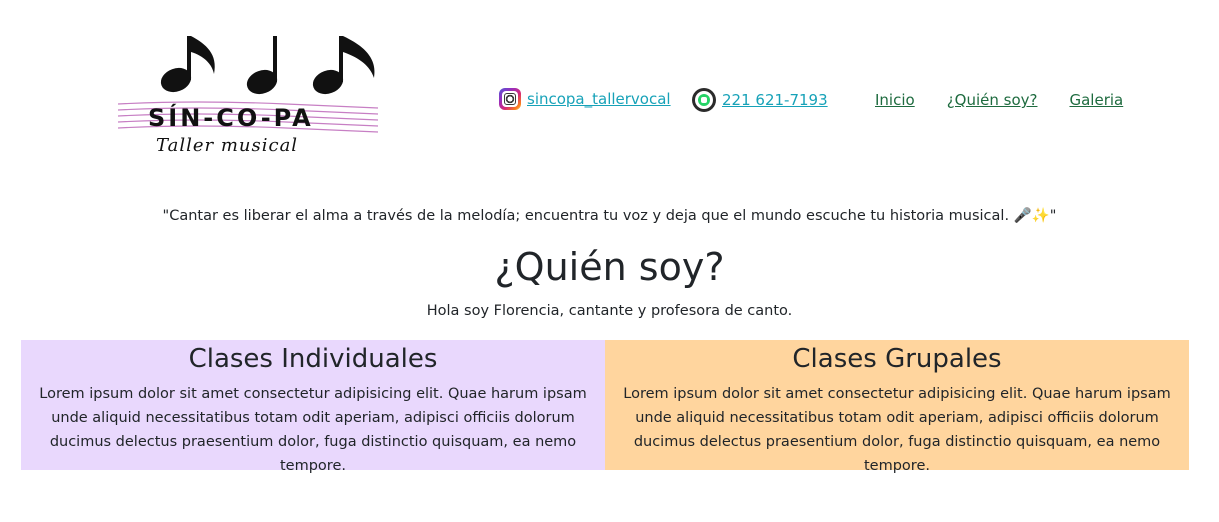 This screenshot has width=1219, height=522. I want to click on logo-graphic: SÍN-CO-PA Taller musical, so click(248, 96).